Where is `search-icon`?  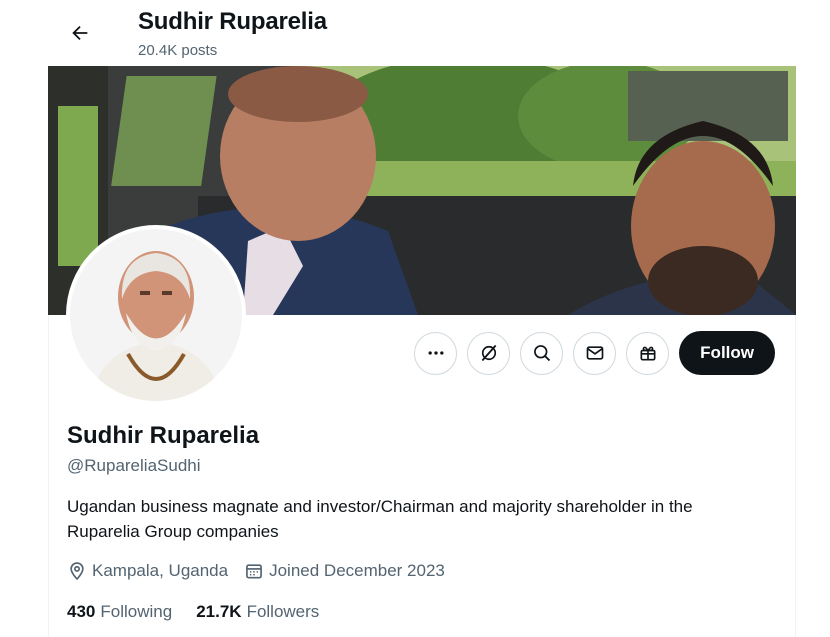
search-icon is located at coordinates (541, 353).